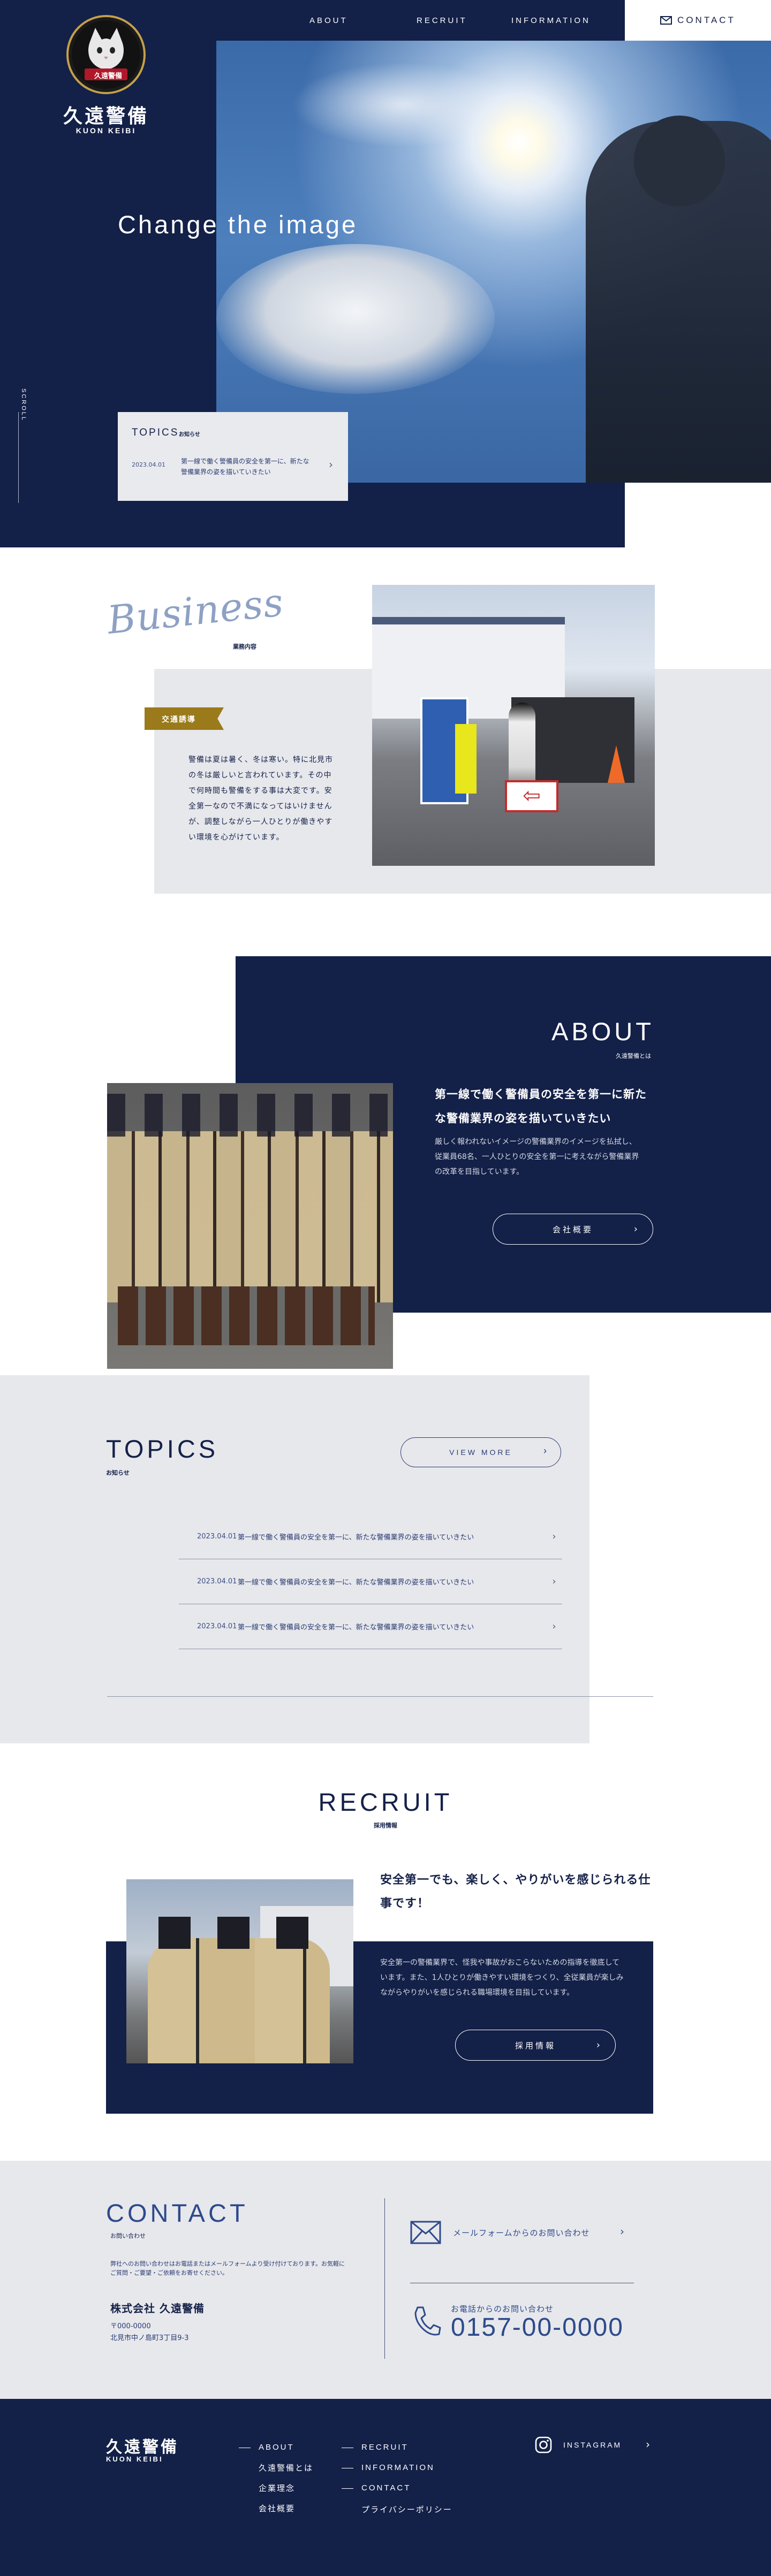 The width and height of the screenshot is (771, 2576). I want to click on footer-link-about-us: 久遠警備とは, so click(286, 2467).